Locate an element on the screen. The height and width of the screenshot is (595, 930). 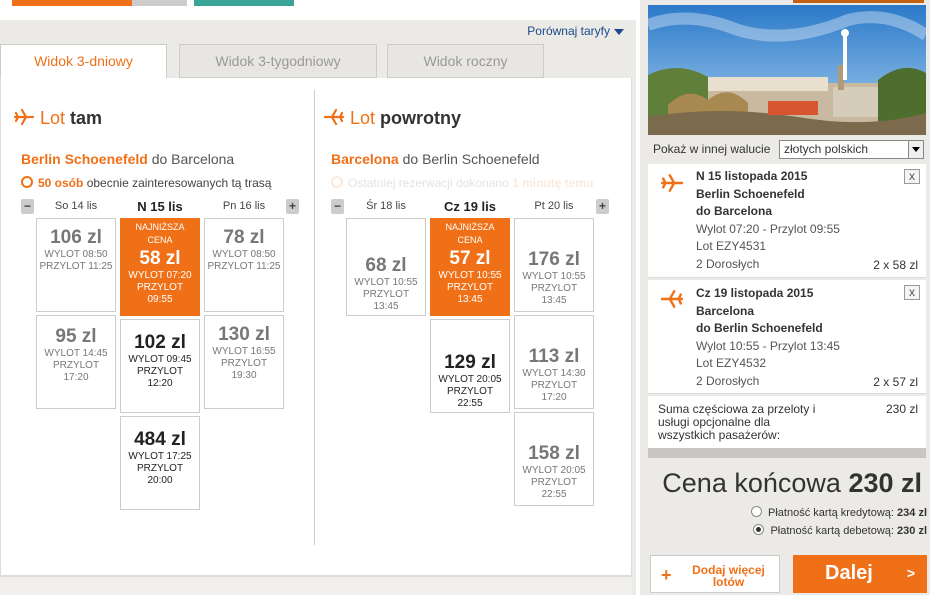
top-progress-gray is located at coordinates (159, 3).